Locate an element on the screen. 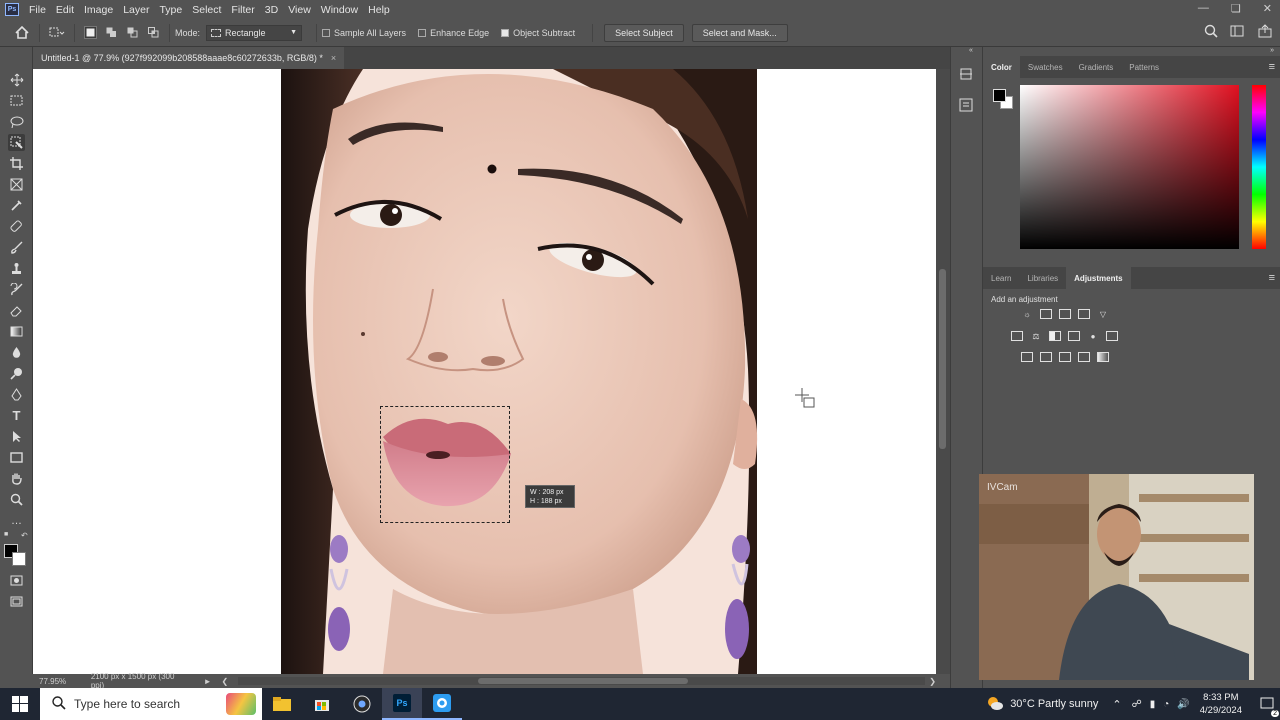 The image size is (1280, 720). enhance-edge-checkbox: Enhance Edge is located at coordinates (453, 33).